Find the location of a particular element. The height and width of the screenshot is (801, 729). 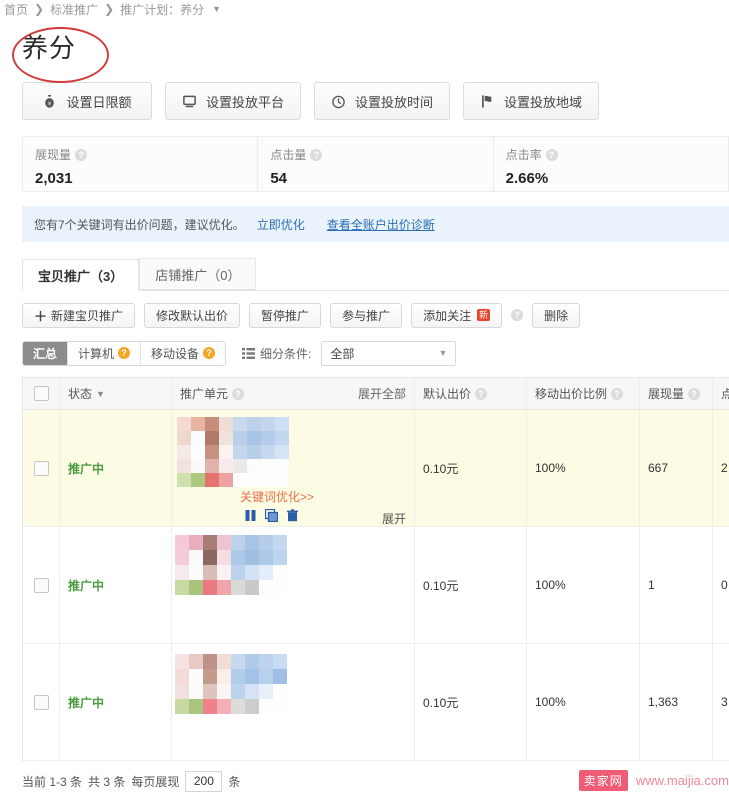

delete-button: 删除 is located at coordinates (556, 315).